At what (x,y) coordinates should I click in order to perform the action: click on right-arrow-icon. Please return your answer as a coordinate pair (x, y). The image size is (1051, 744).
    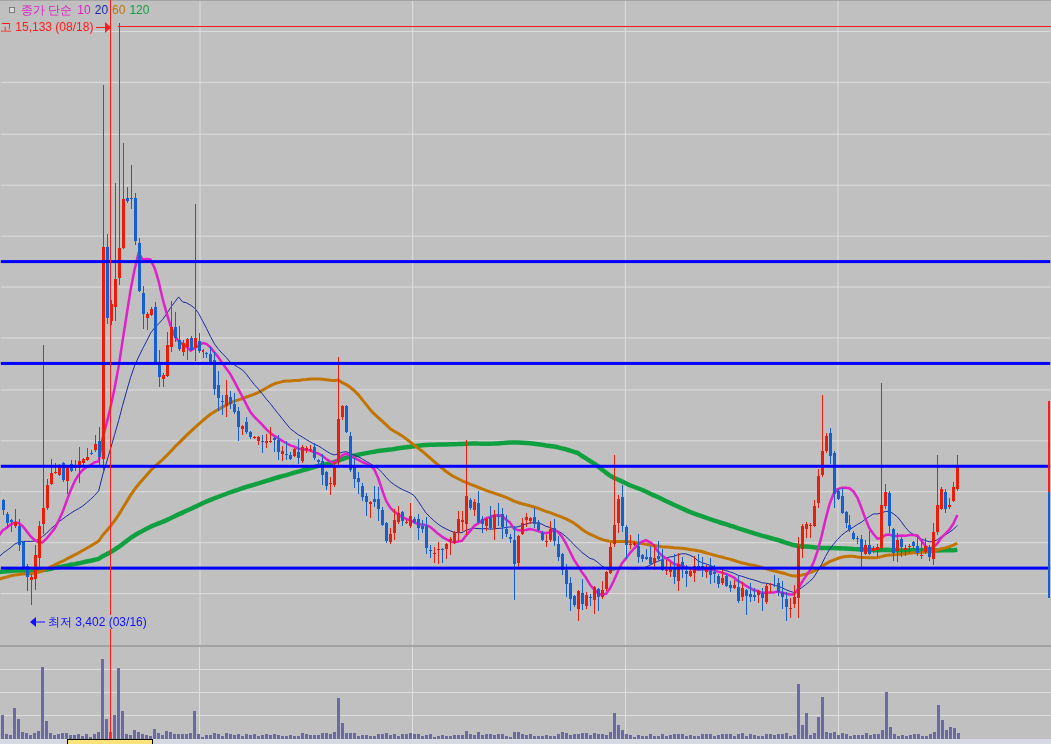
    Looking at the image, I should click on (104, 27).